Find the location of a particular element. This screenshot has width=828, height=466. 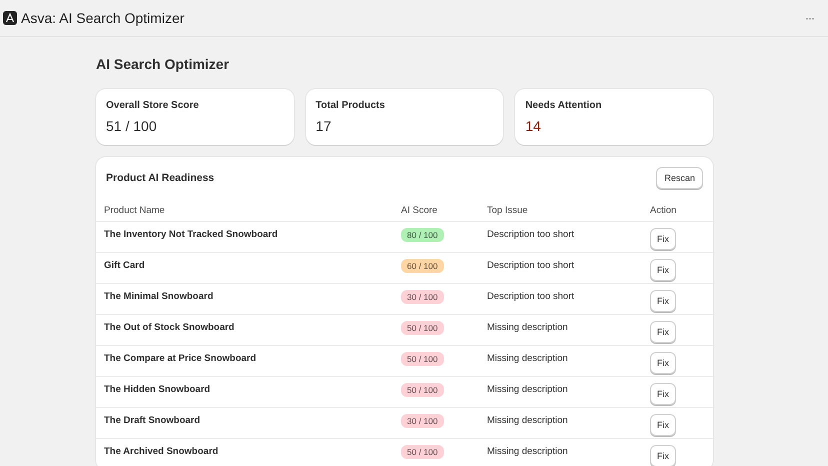

score-badge: 60 / 100 is located at coordinates (422, 266).